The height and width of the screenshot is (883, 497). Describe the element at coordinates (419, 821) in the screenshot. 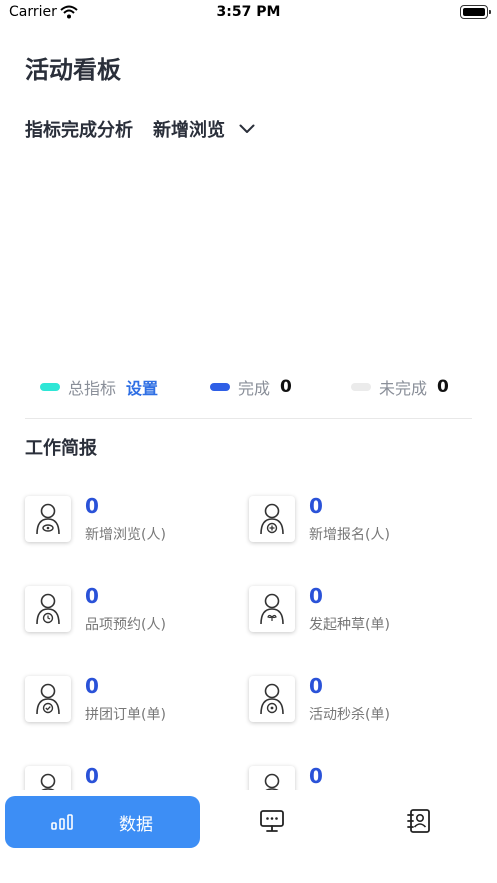

I see `contact-book-icon` at that location.